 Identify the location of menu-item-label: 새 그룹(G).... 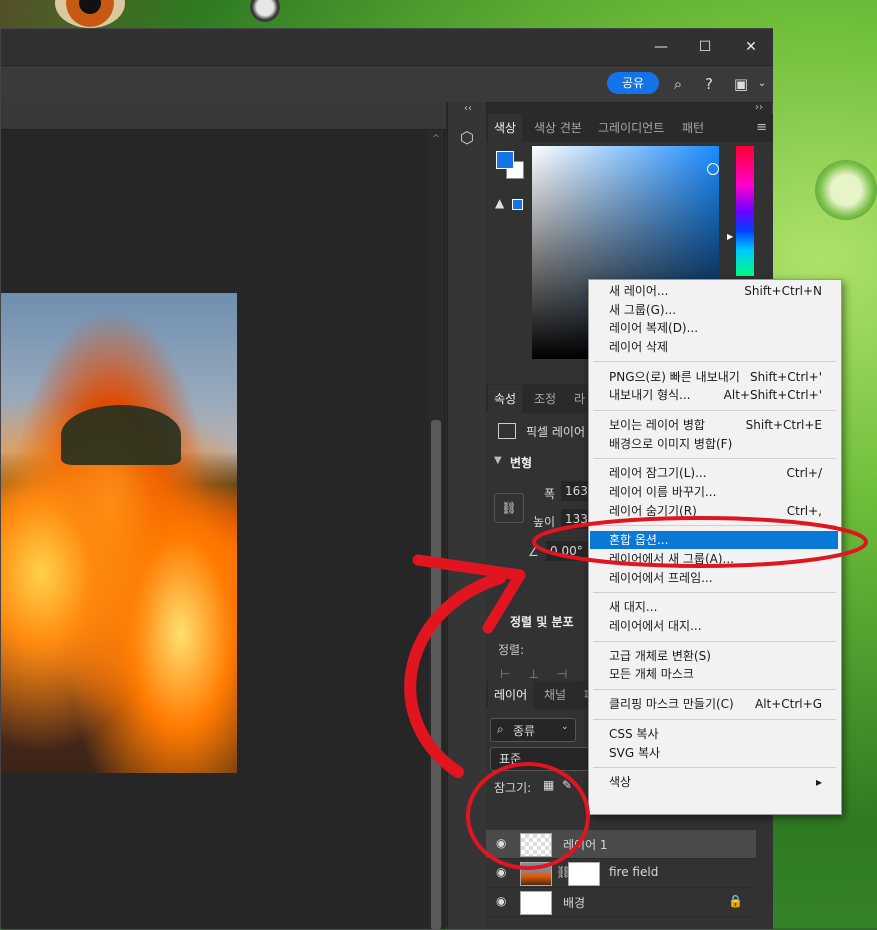
(643, 309).